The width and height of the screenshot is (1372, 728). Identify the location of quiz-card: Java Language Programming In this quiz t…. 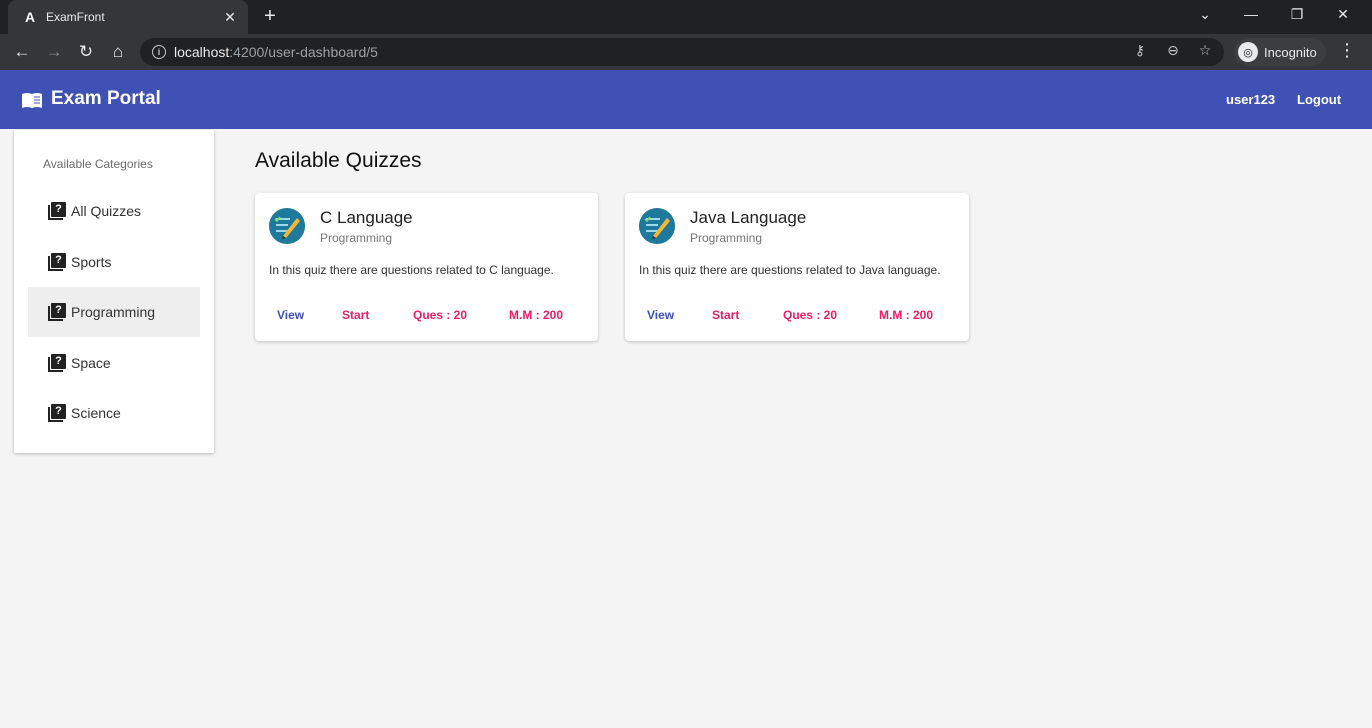
(797, 267).